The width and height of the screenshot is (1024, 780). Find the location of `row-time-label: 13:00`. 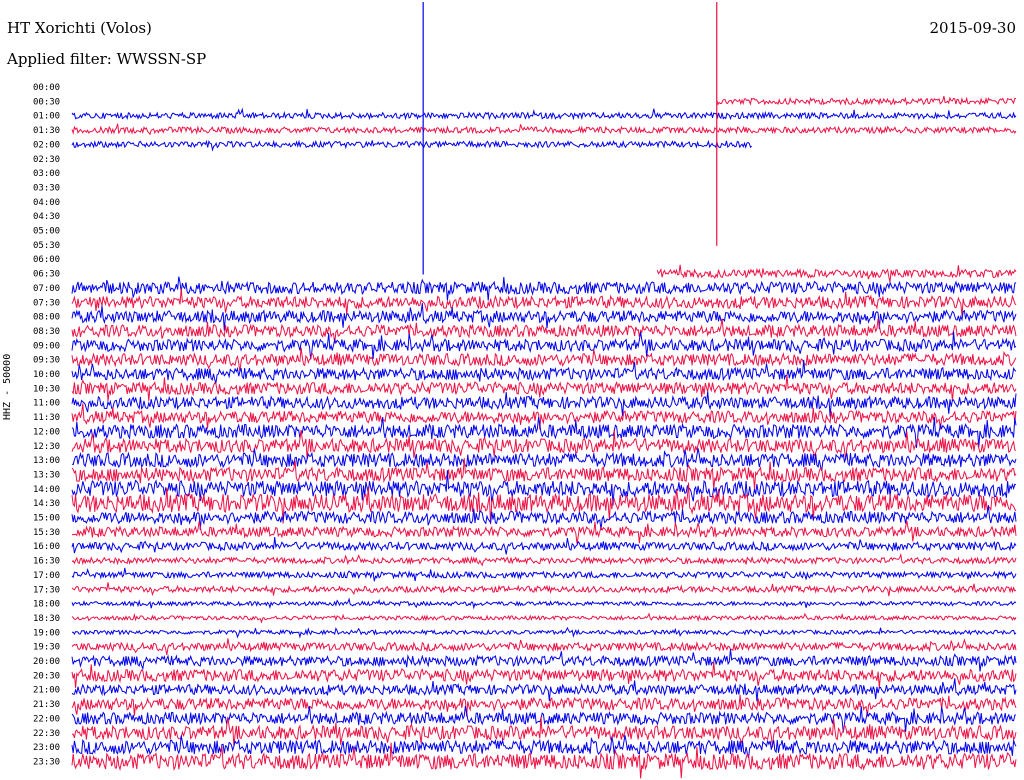

row-time-label: 13:00 is located at coordinates (46, 461).